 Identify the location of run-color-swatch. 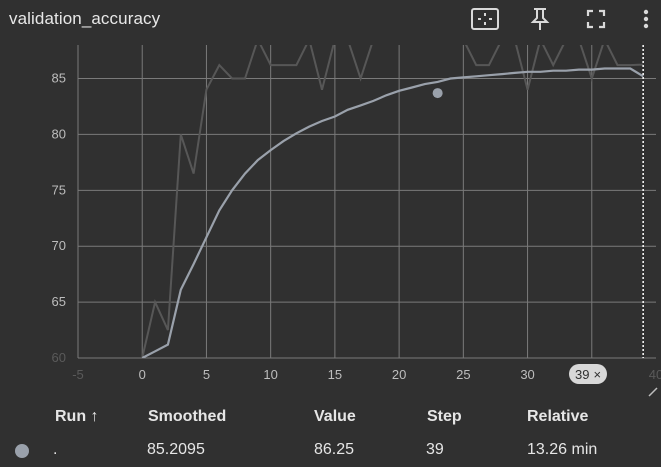
(22, 451).